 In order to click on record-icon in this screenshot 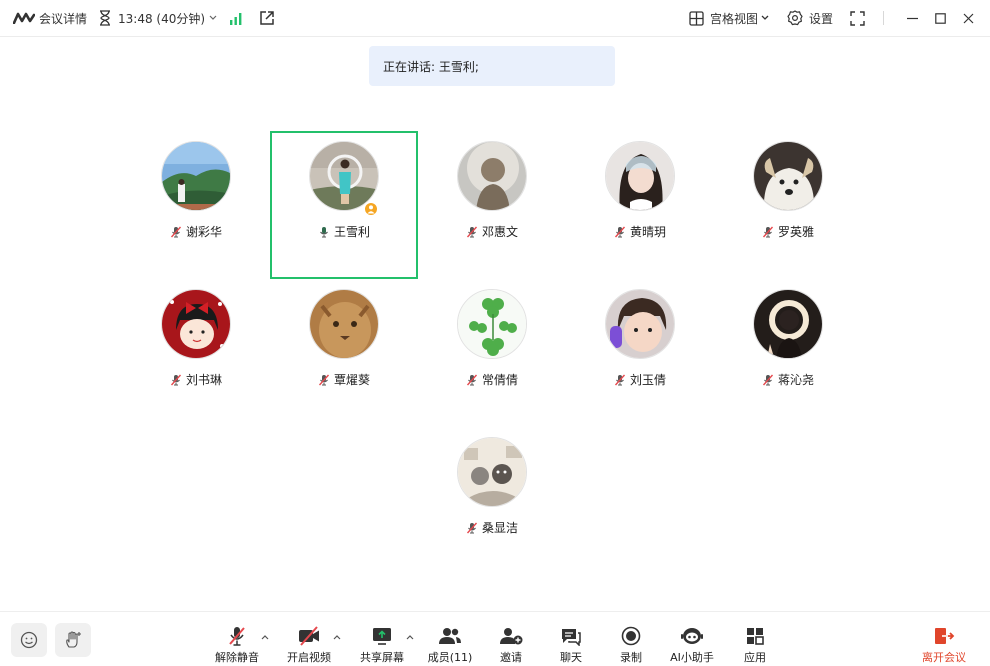, I will do `click(631, 636)`.